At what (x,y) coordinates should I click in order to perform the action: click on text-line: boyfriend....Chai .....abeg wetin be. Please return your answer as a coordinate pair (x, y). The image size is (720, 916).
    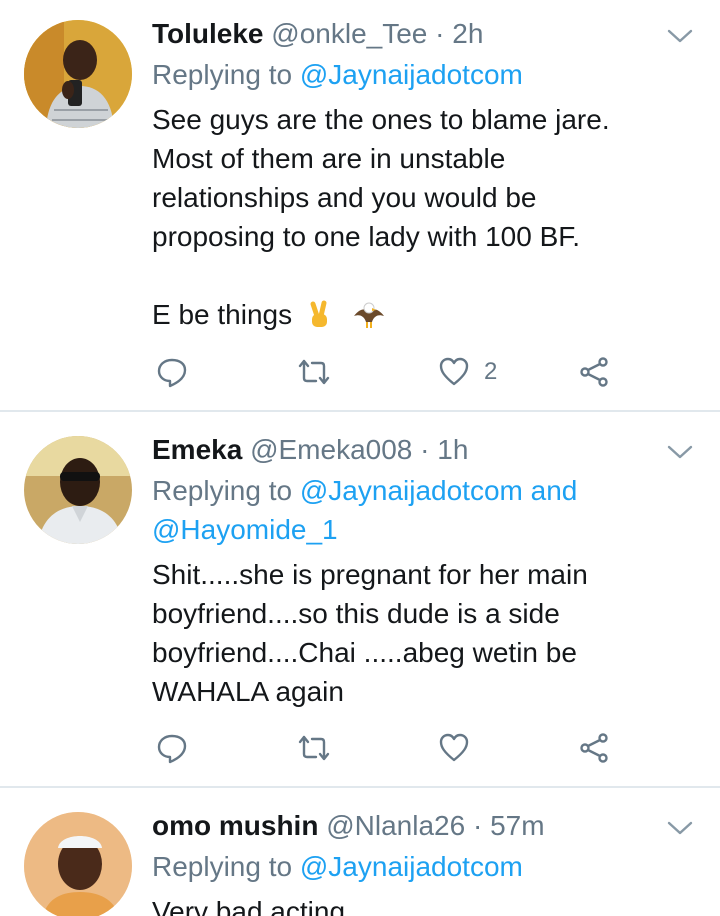
    Looking at the image, I should click on (364, 652).